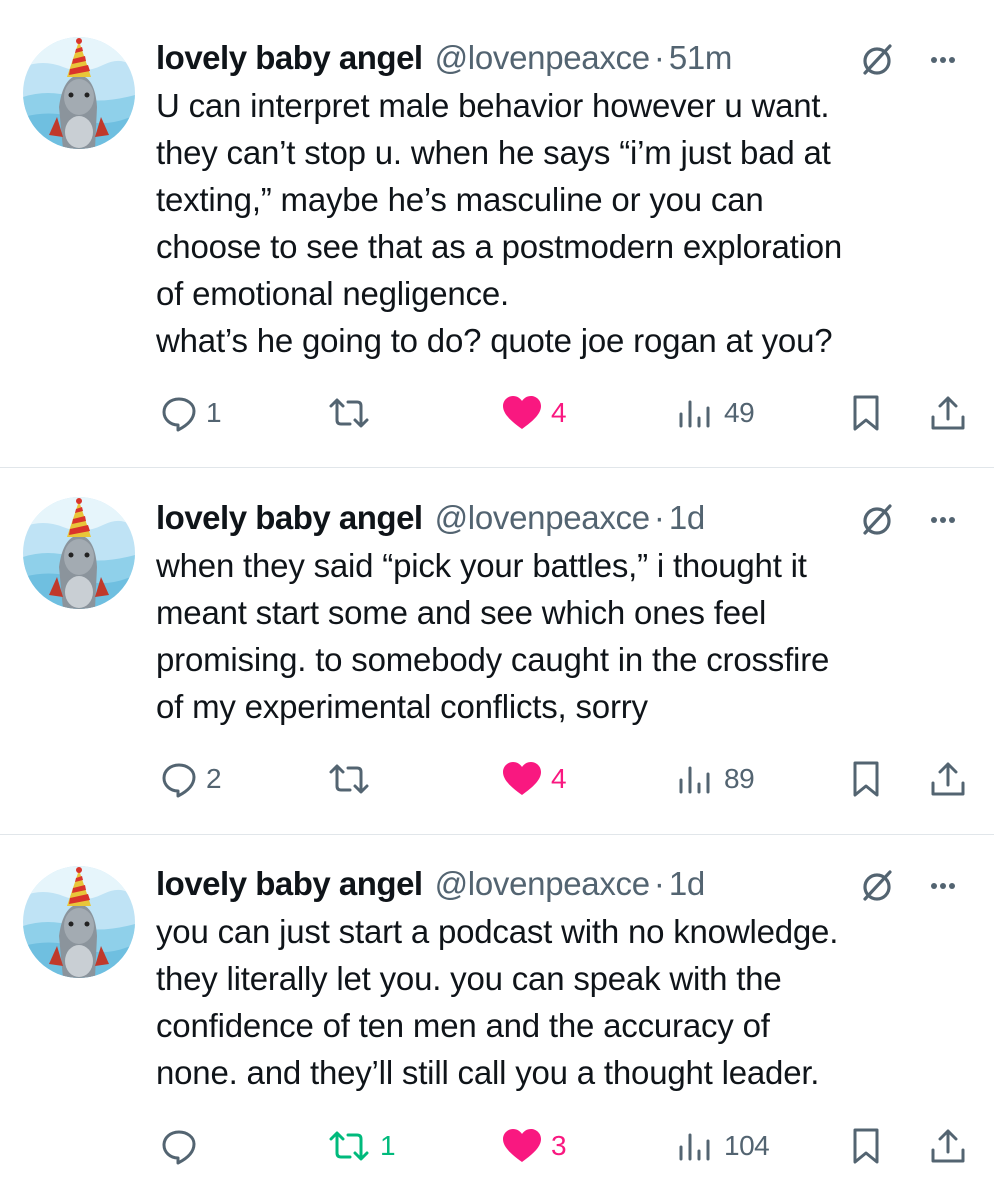 This screenshot has height=1200, width=994. What do you see at coordinates (497, 413) in the screenshot?
I see `tweet-actions: 1 4 49` at bounding box center [497, 413].